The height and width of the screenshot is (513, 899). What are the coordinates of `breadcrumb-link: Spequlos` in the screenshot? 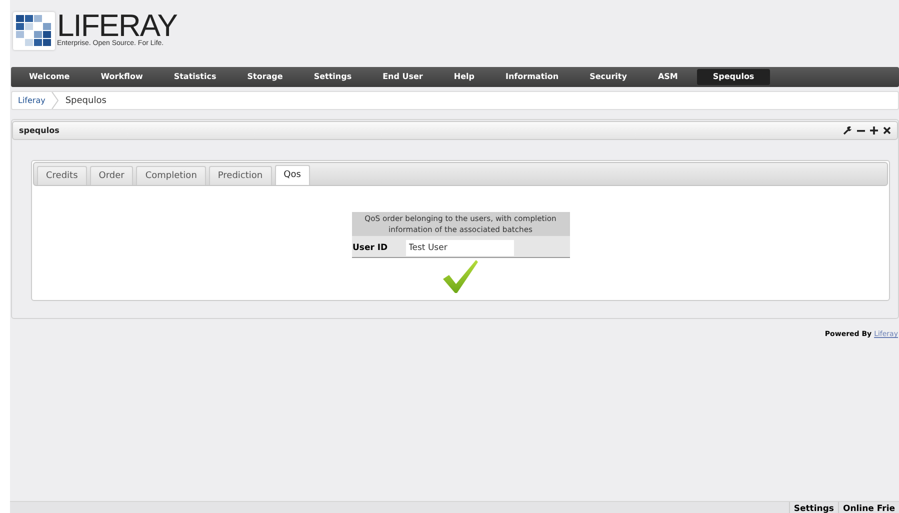 It's located at (85, 101).